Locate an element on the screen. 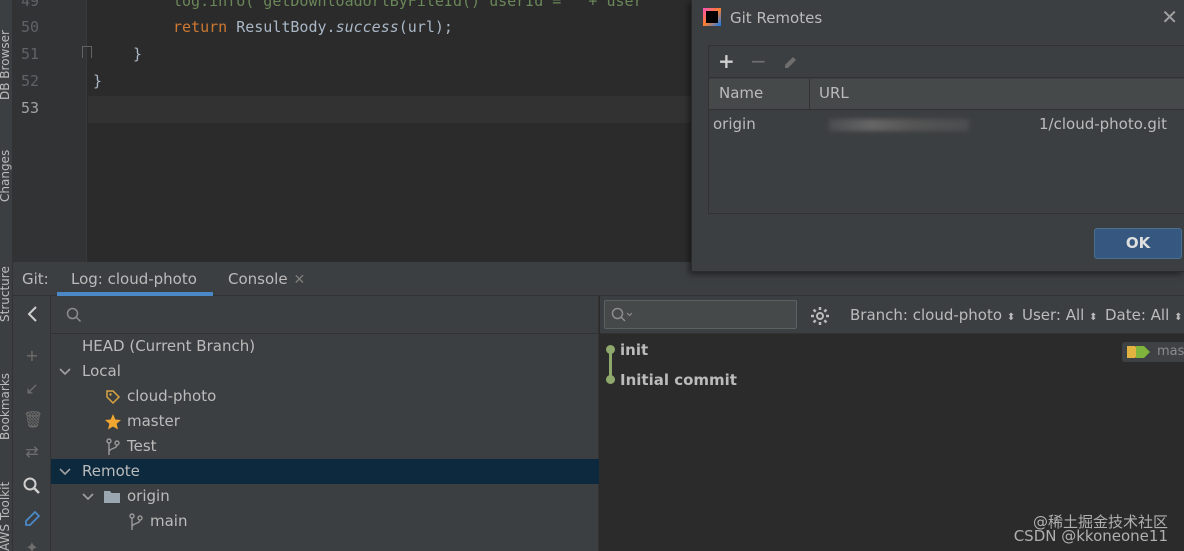 The height and width of the screenshot is (551, 1184). line-number: 51 is located at coordinates (30, 54).